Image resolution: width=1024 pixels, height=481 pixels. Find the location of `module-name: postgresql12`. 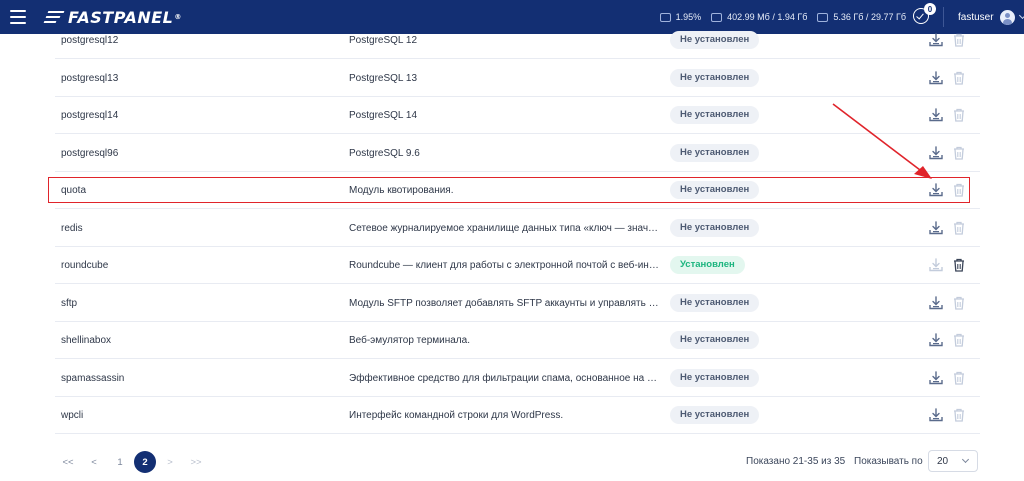

module-name: postgresql12 is located at coordinates (90, 40).